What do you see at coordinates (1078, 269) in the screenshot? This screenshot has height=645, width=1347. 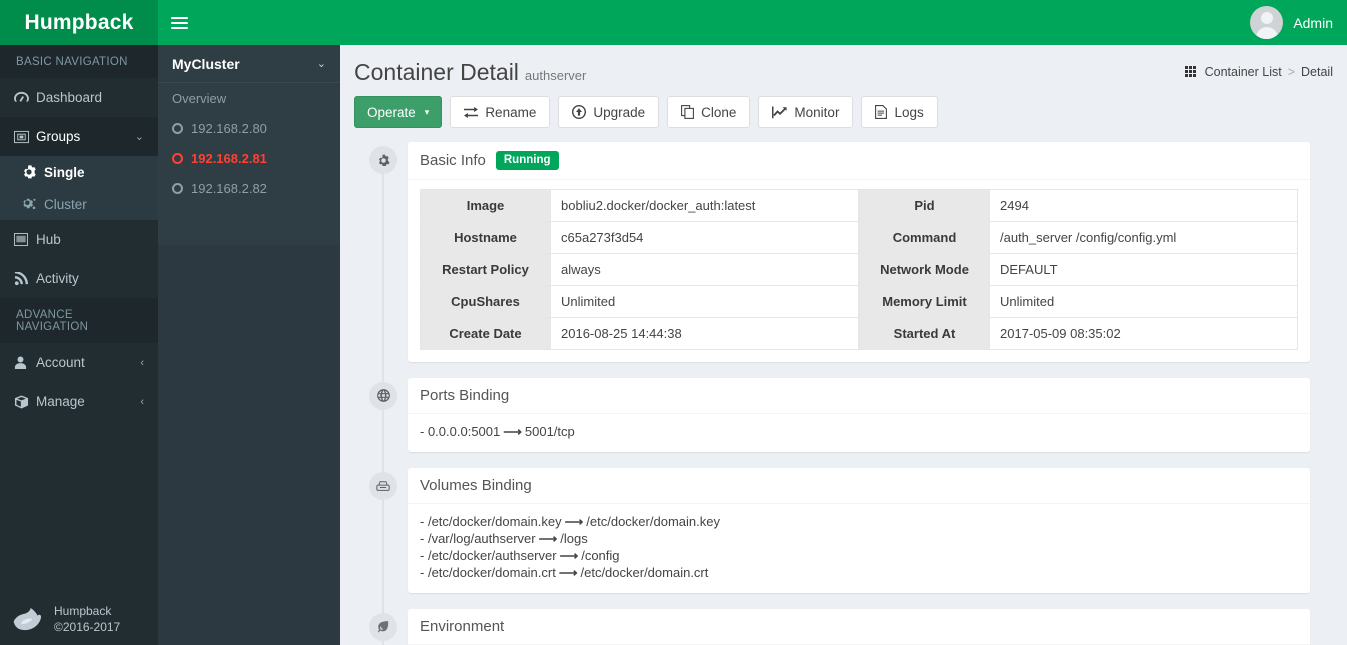 I see `table-row: Network Mode DEFAULT` at bounding box center [1078, 269].